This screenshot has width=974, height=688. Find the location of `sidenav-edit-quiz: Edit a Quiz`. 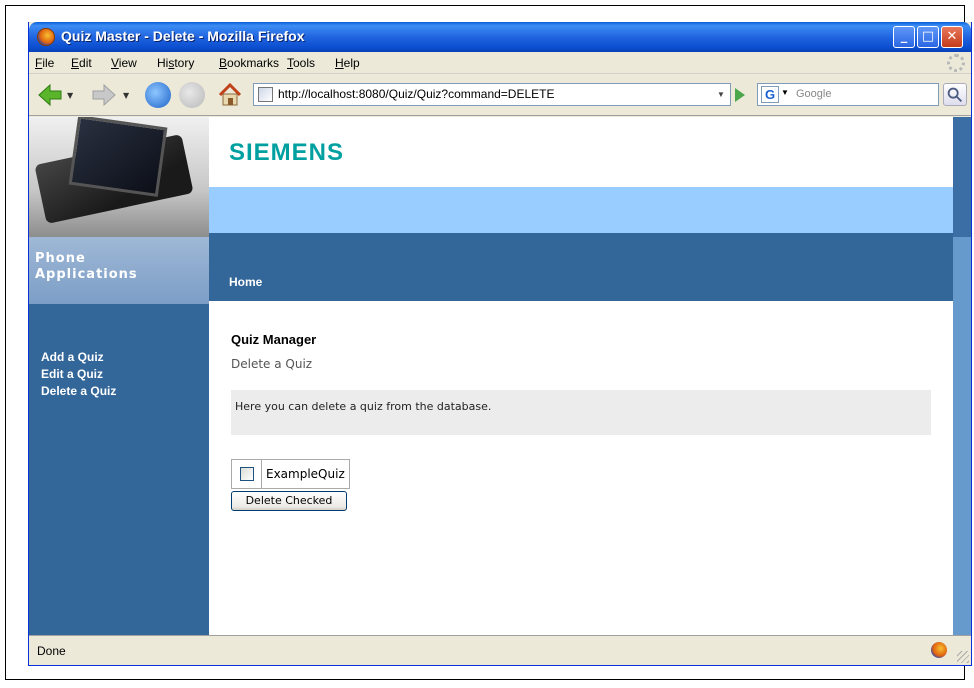

sidenav-edit-quiz: Edit a Quiz is located at coordinates (78, 374).